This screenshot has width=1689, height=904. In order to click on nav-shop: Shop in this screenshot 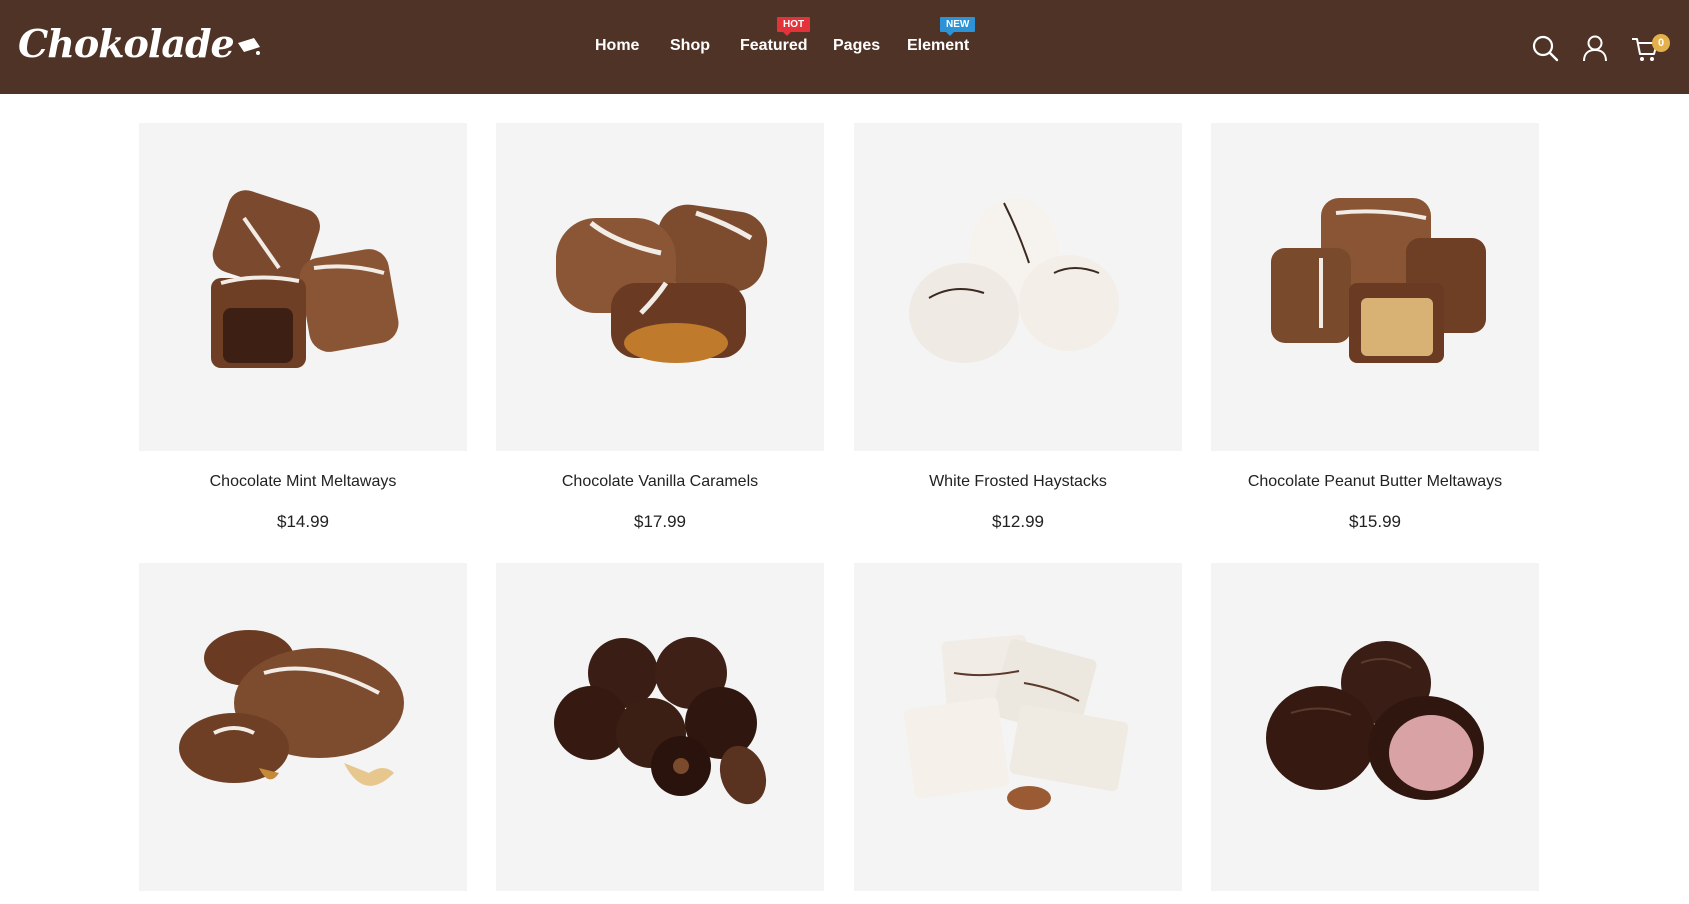, I will do `click(690, 46)`.